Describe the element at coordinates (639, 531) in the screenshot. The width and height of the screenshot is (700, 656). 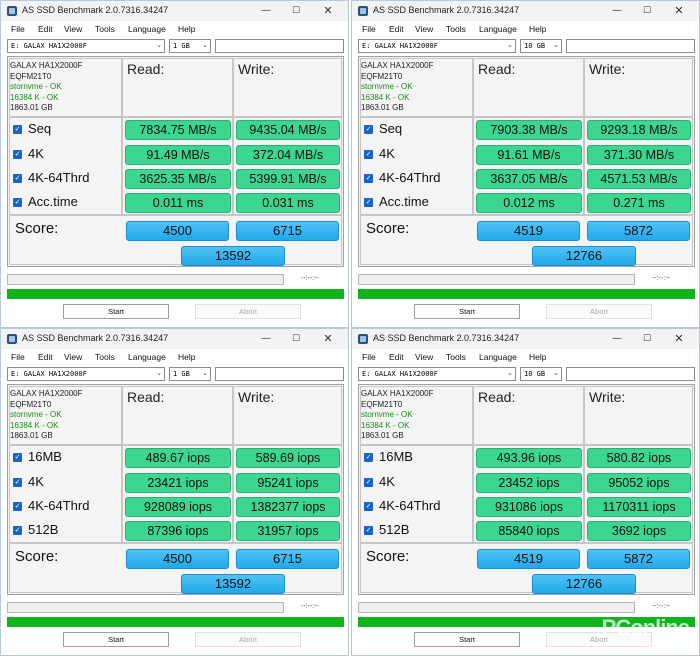
I see `write-value: 3692 iops` at that location.